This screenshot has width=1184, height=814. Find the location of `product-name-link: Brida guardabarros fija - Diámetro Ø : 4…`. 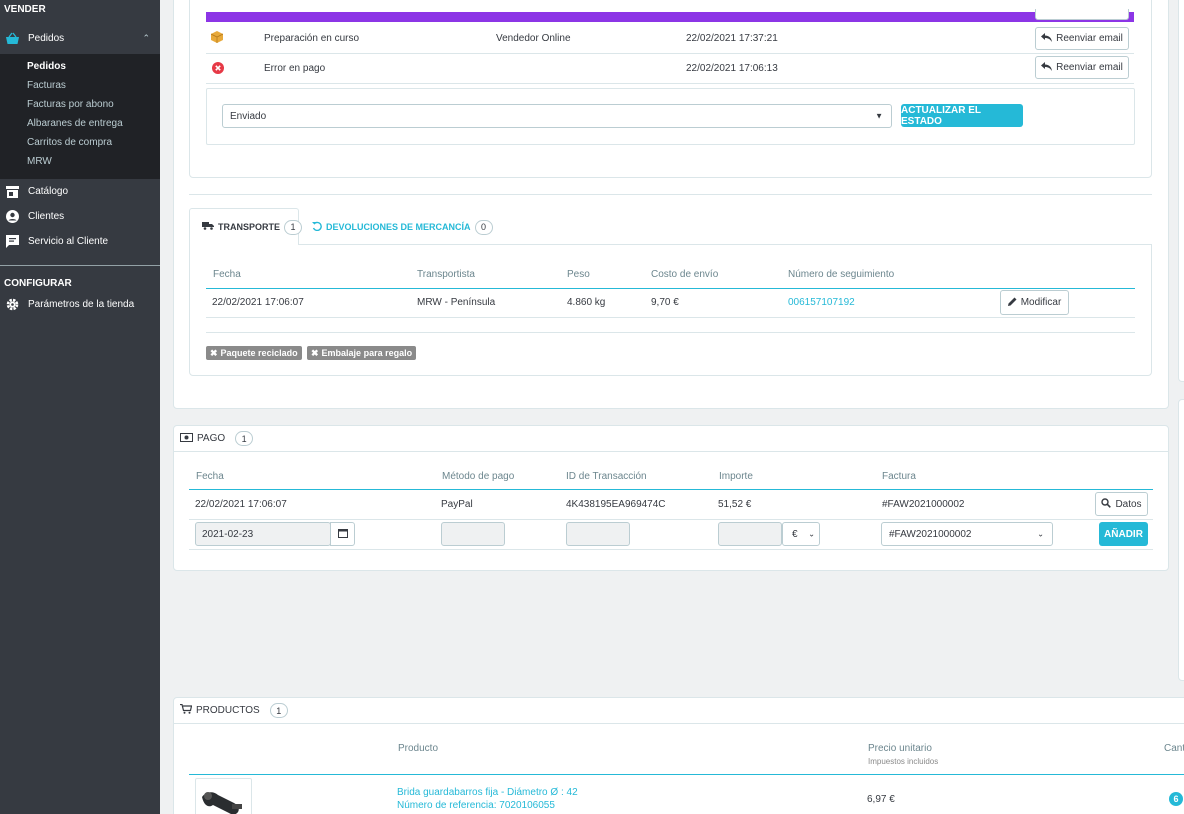

product-name-link: Brida guardabarros fija - Diámetro Ø : 4… is located at coordinates (487, 792).